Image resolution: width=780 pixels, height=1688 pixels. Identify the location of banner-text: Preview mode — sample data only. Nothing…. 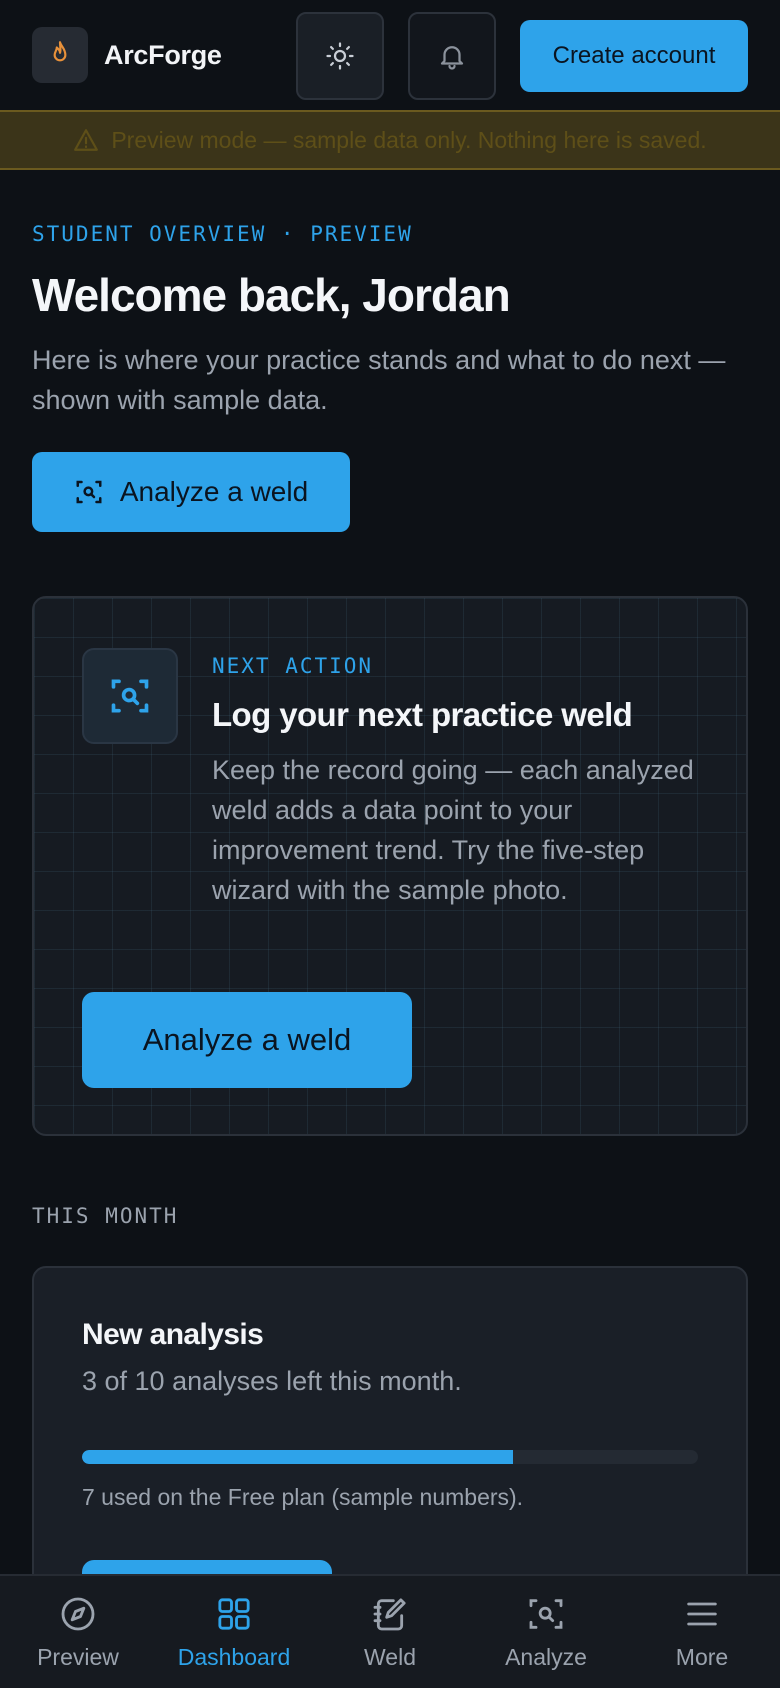
(409, 139).